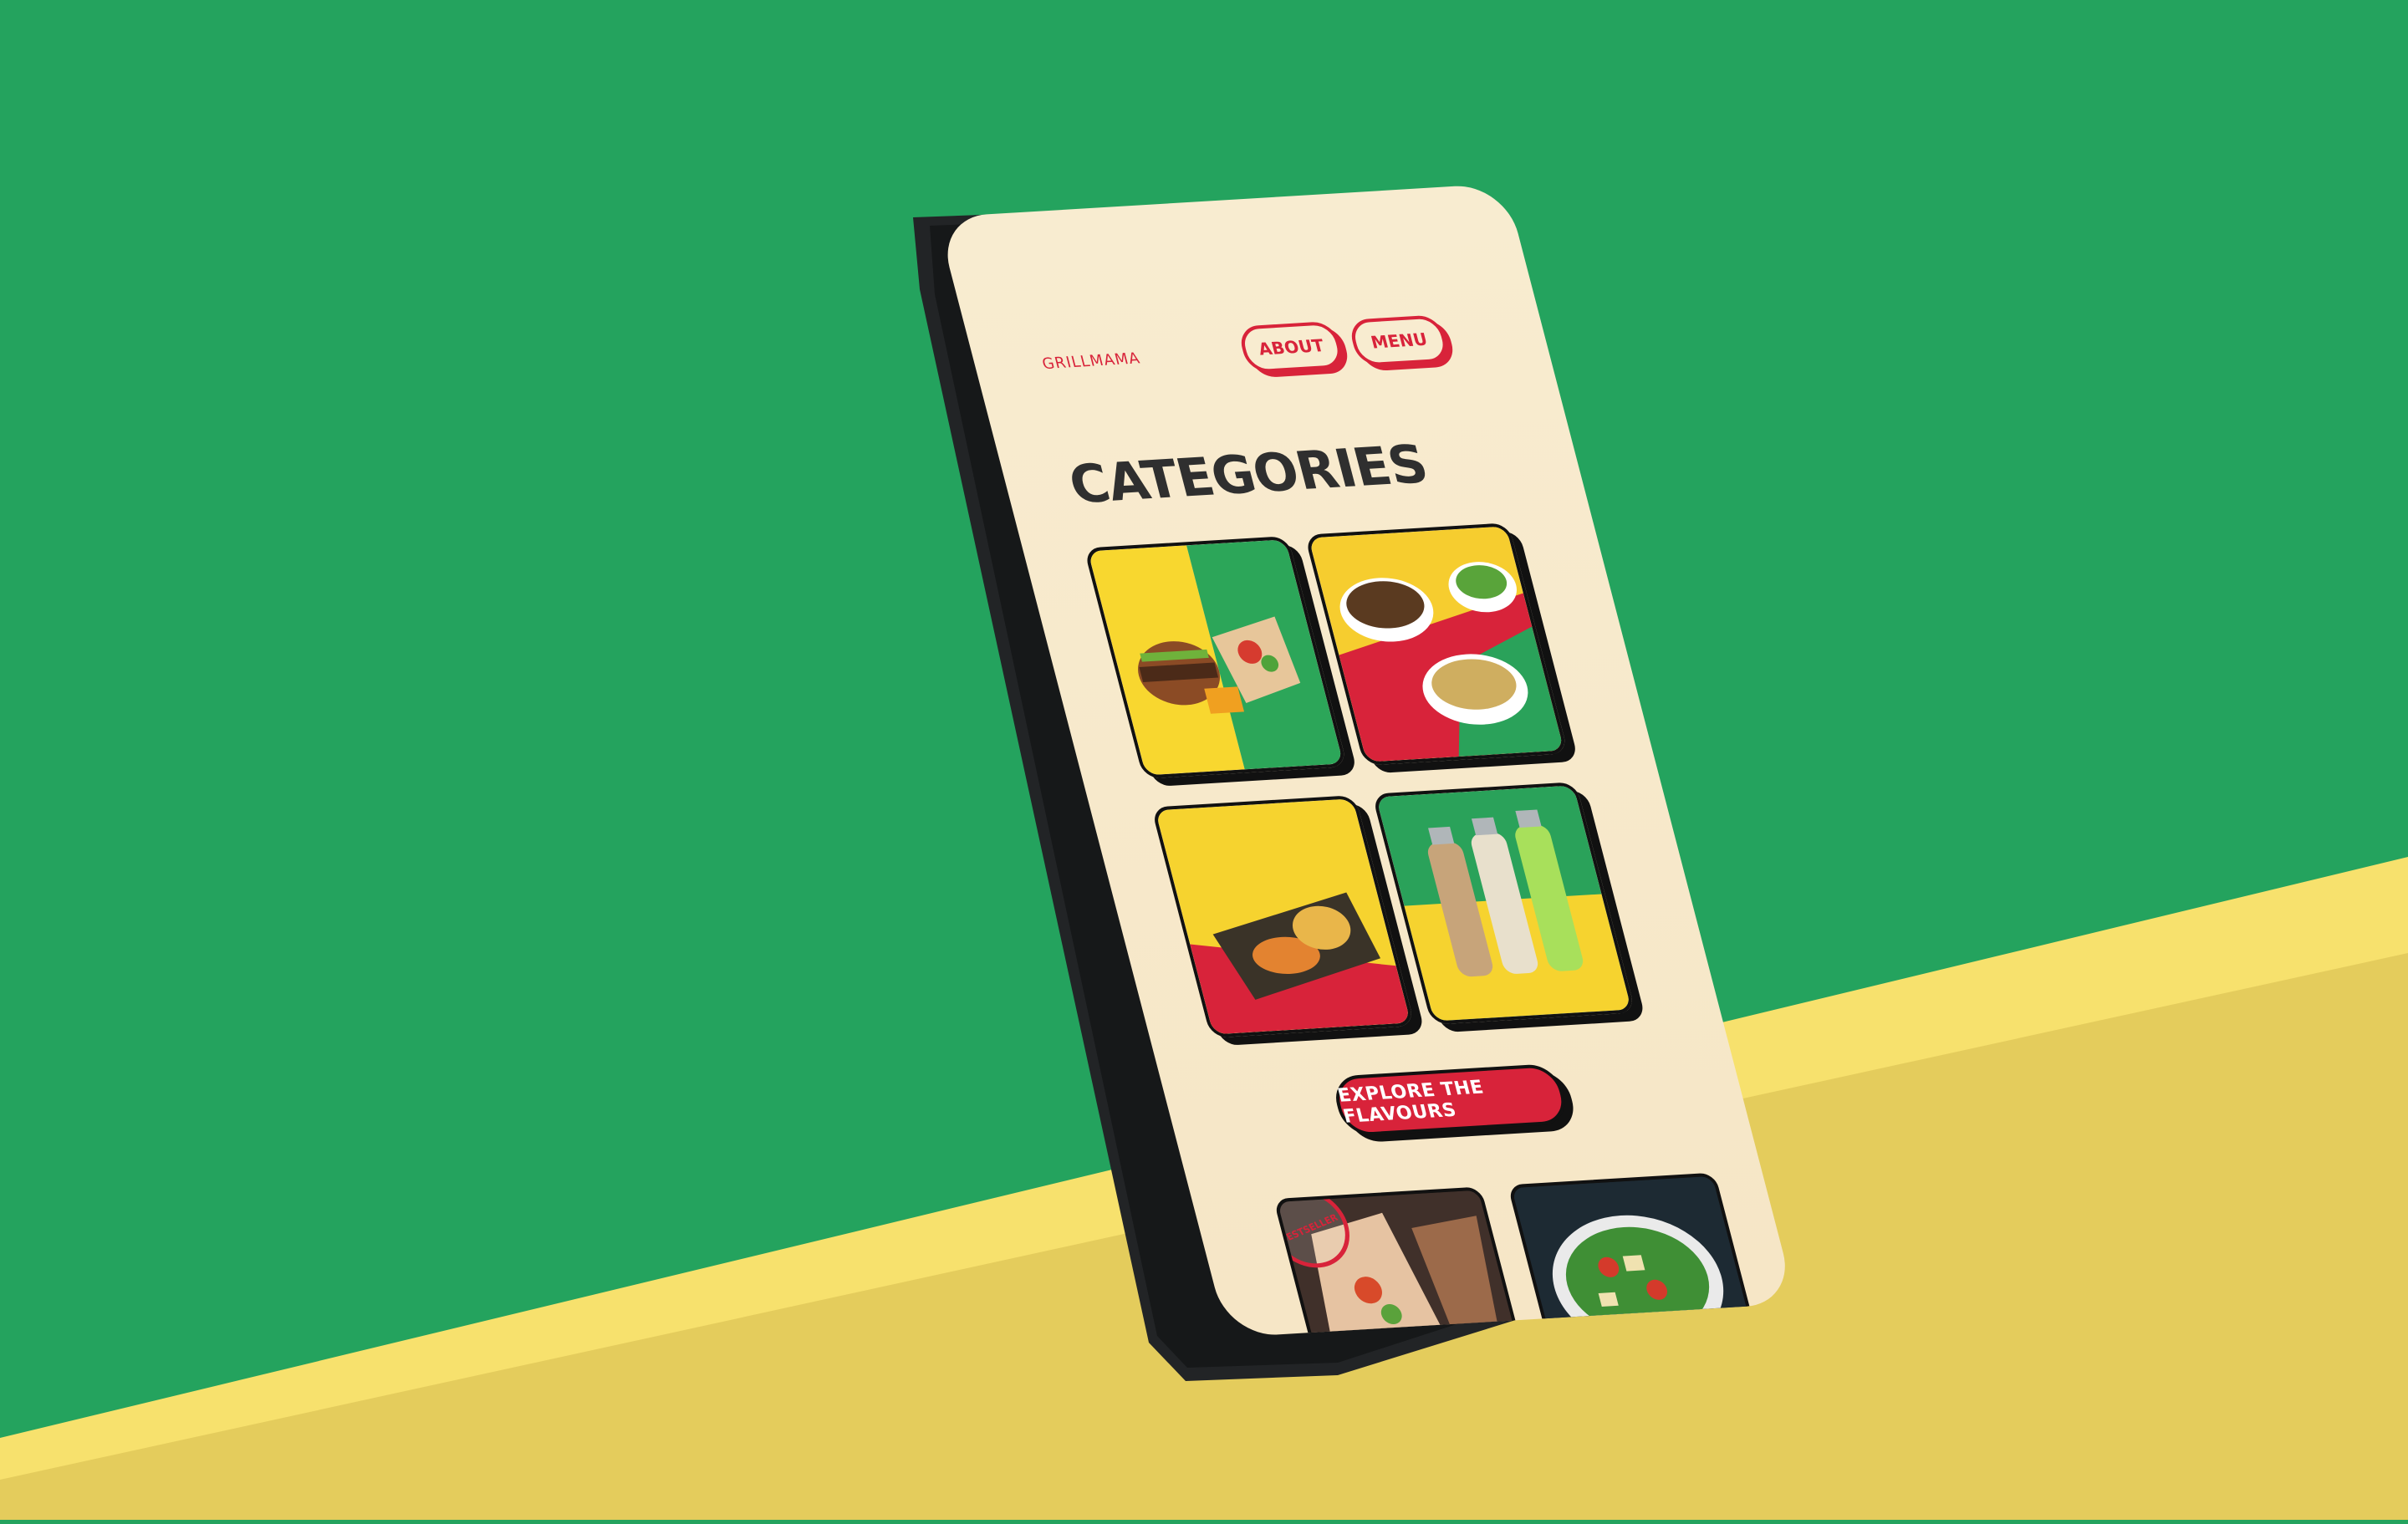 This screenshot has height=1524, width=2408. I want to click on grilled-chicken-rice-icon, so click(1283, 916).